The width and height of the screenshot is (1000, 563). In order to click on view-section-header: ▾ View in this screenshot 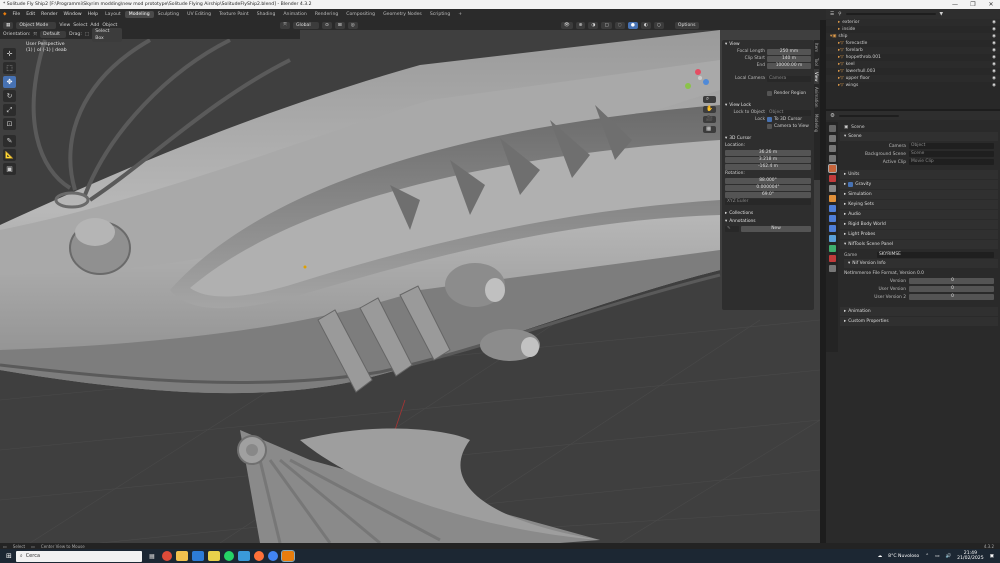, I will do `click(768, 44)`.